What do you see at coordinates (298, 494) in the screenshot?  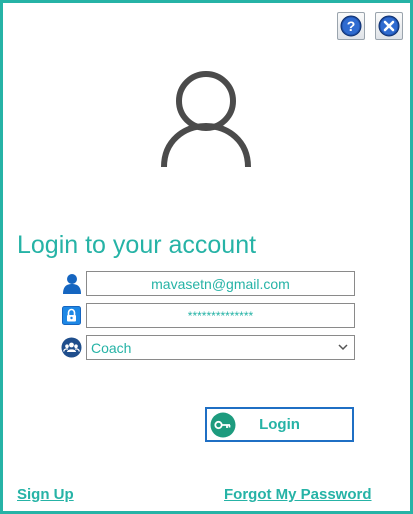 I see `forgot-password-link: Forgot My Password` at bounding box center [298, 494].